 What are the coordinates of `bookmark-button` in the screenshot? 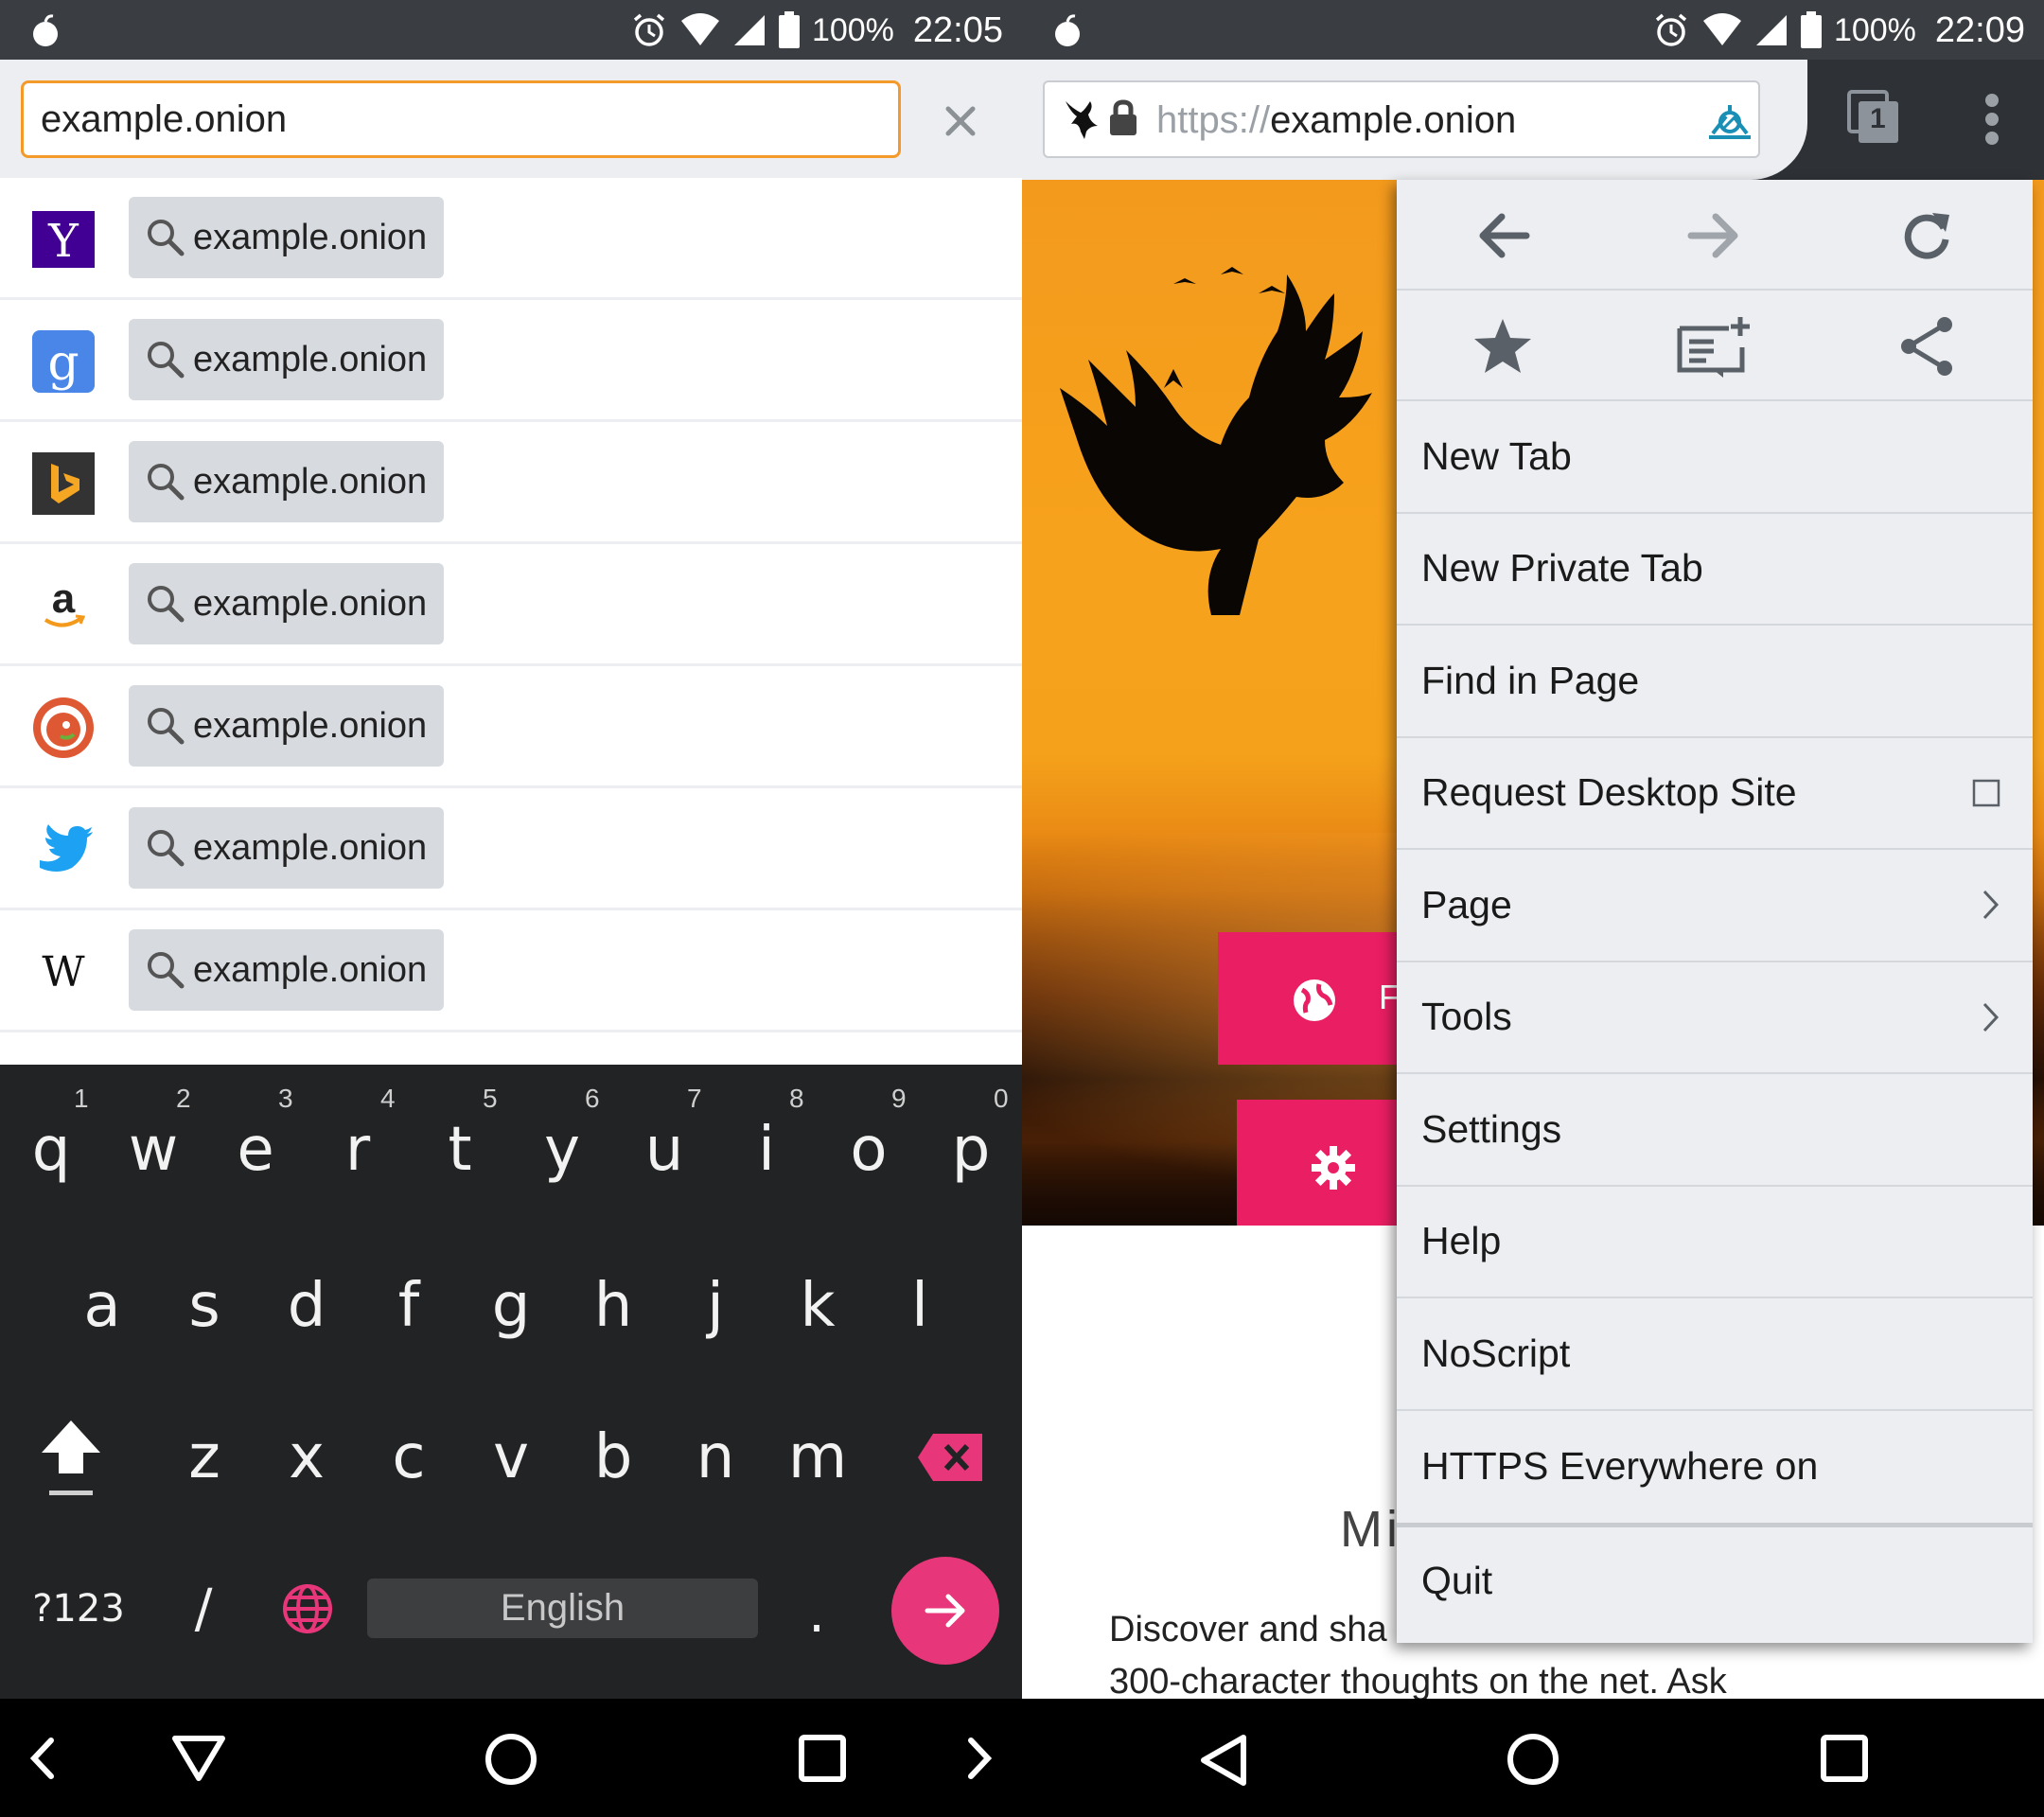 It's located at (1503, 346).